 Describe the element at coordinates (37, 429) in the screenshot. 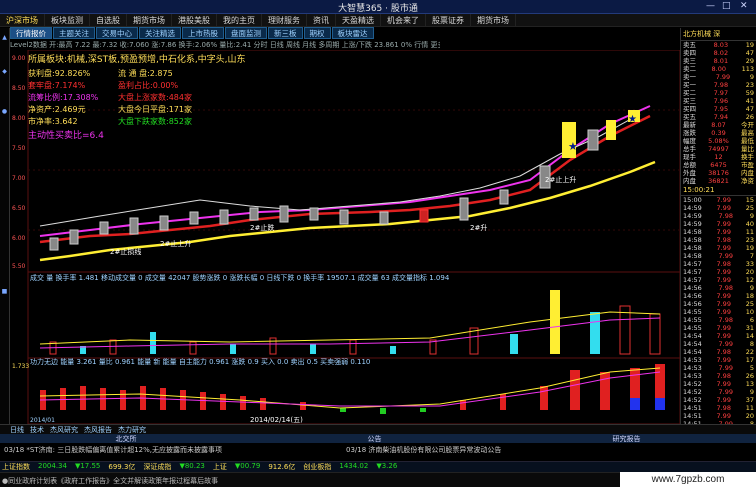

I see `bottom-tab: 技术` at that location.